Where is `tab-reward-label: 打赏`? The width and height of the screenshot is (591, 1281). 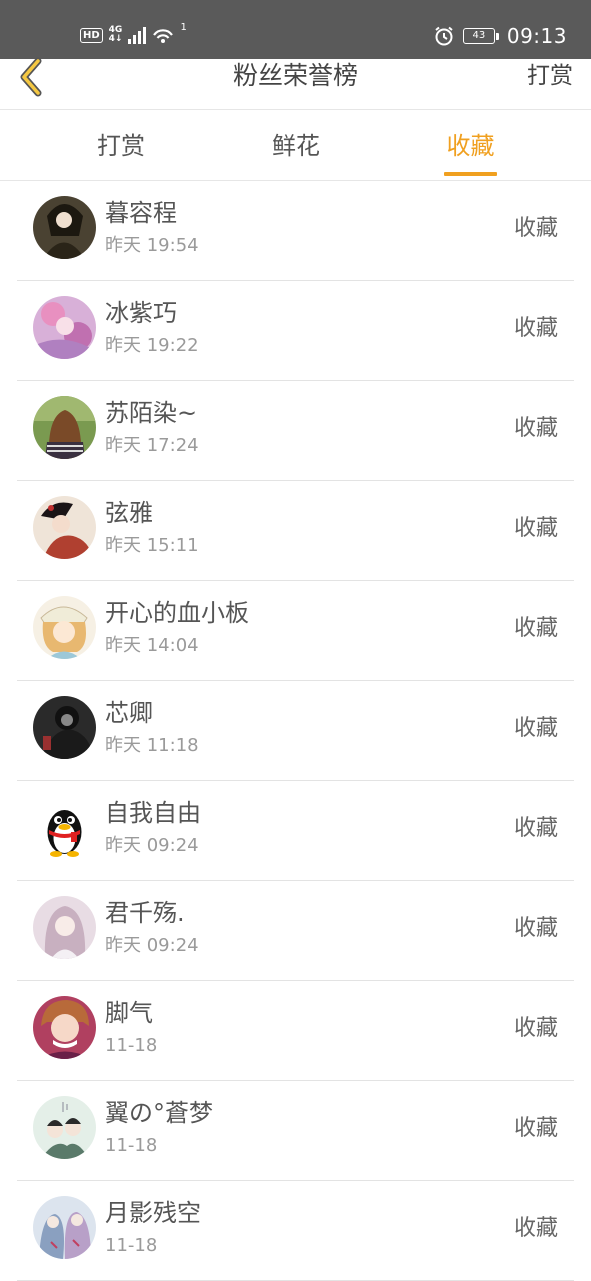 tab-reward-label: 打赏 is located at coordinates (121, 146).